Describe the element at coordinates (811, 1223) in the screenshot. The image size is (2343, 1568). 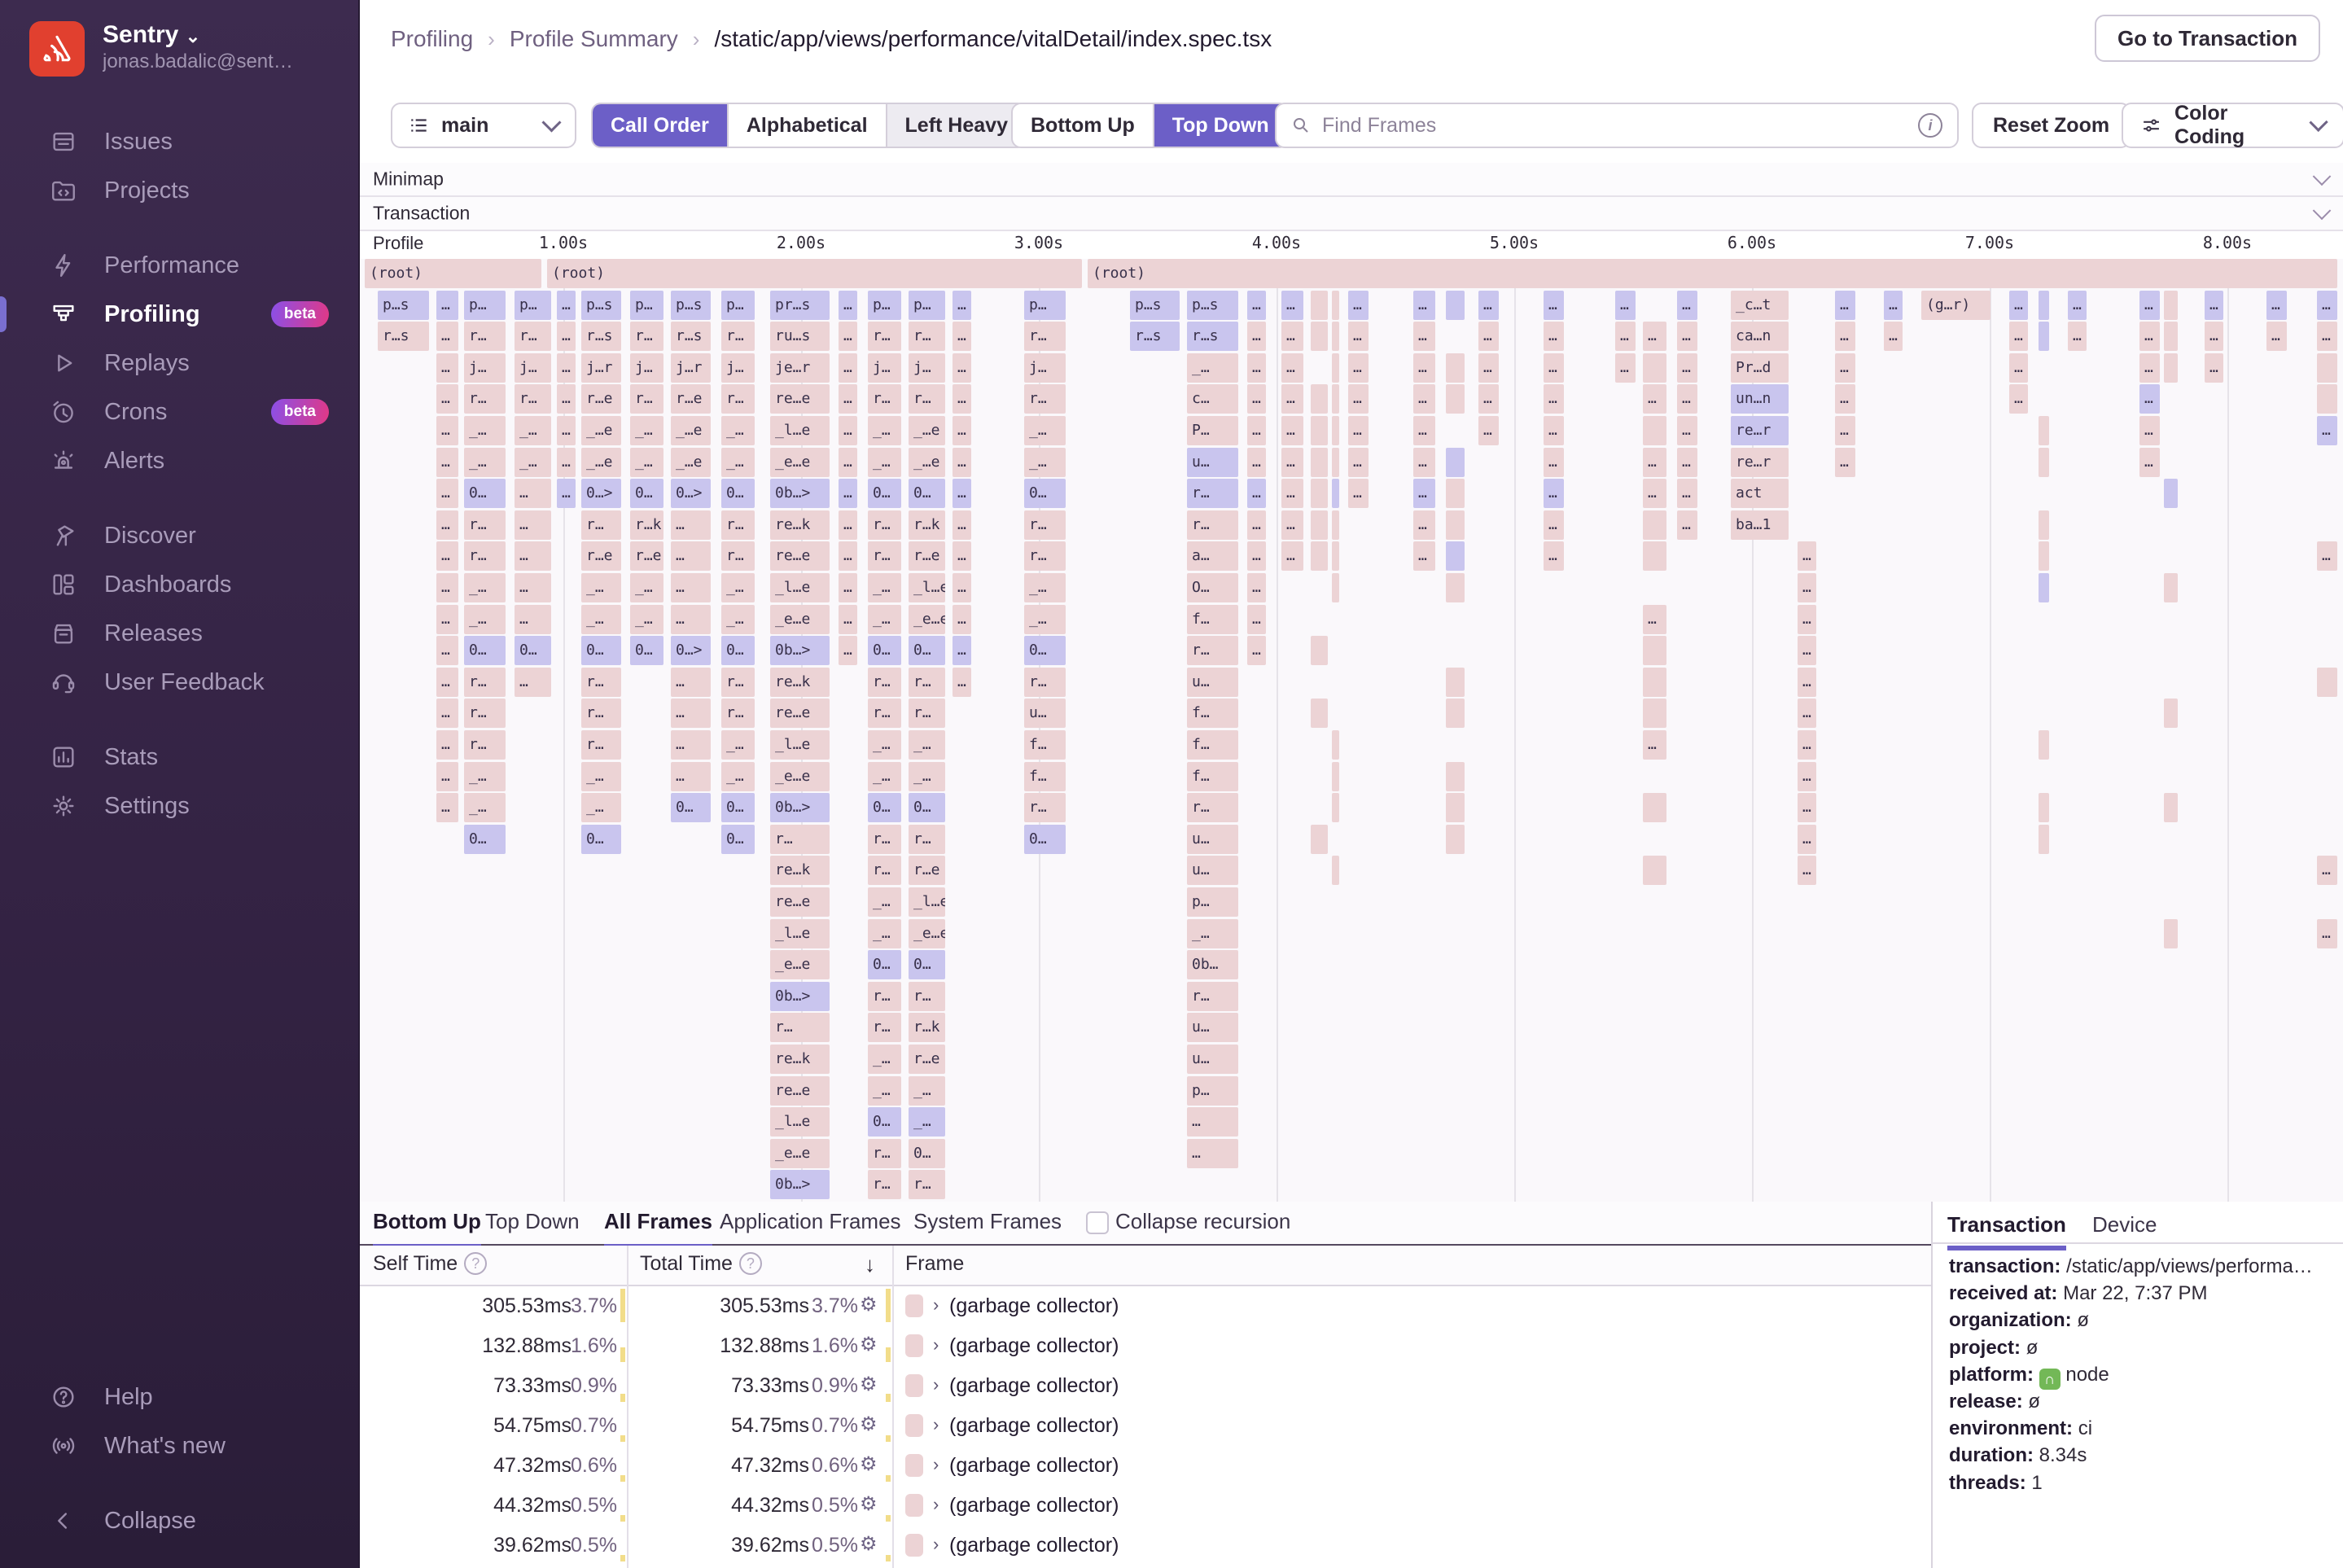
I see `tab-application-frames: Application Frames` at that location.